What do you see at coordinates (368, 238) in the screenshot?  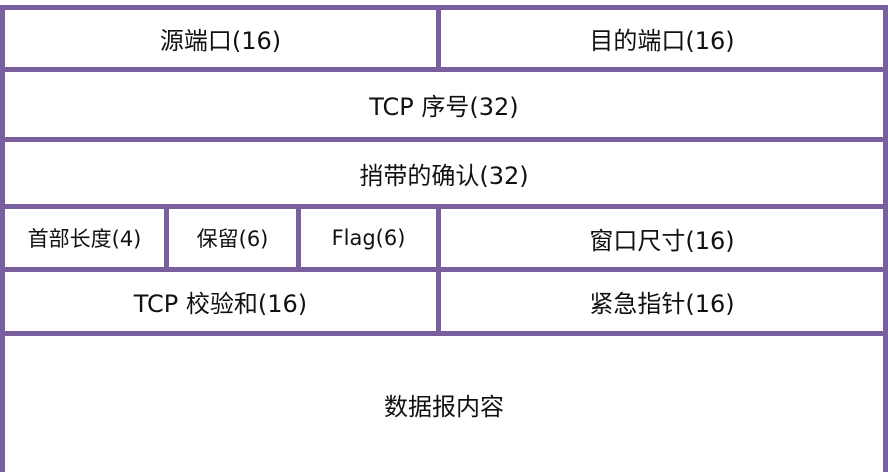 I see `flag-cell: Flag(6)` at bounding box center [368, 238].